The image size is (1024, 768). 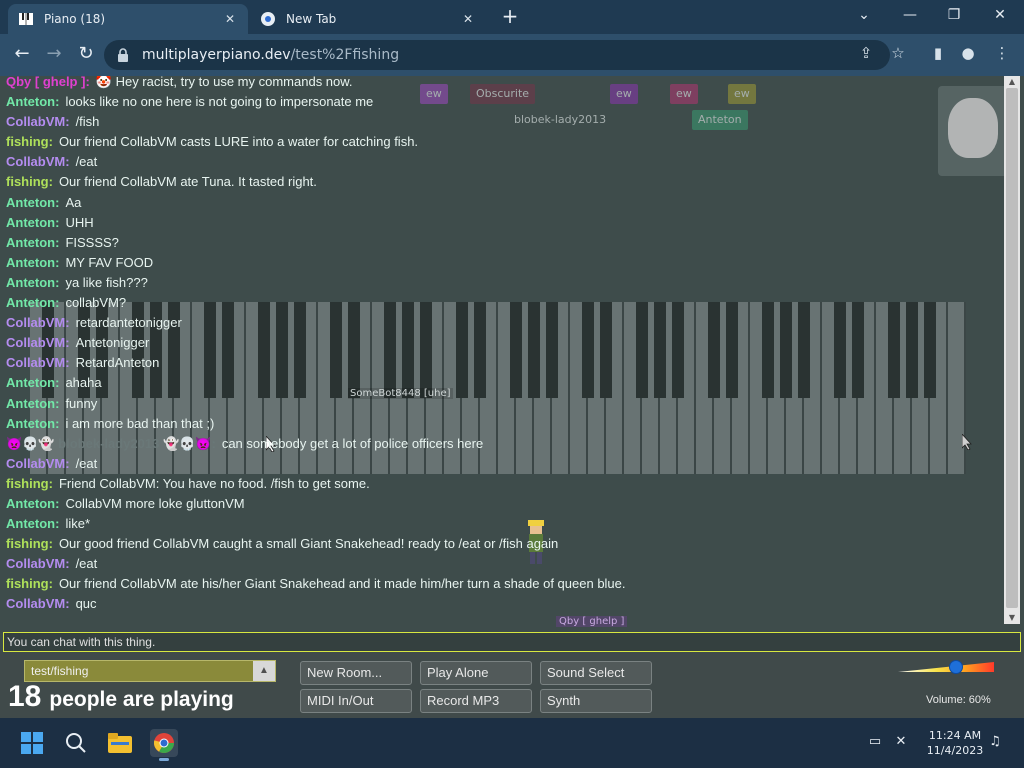 What do you see at coordinates (954, 16) in the screenshot?
I see `restore-icon: ❐` at bounding box center [954, 16].